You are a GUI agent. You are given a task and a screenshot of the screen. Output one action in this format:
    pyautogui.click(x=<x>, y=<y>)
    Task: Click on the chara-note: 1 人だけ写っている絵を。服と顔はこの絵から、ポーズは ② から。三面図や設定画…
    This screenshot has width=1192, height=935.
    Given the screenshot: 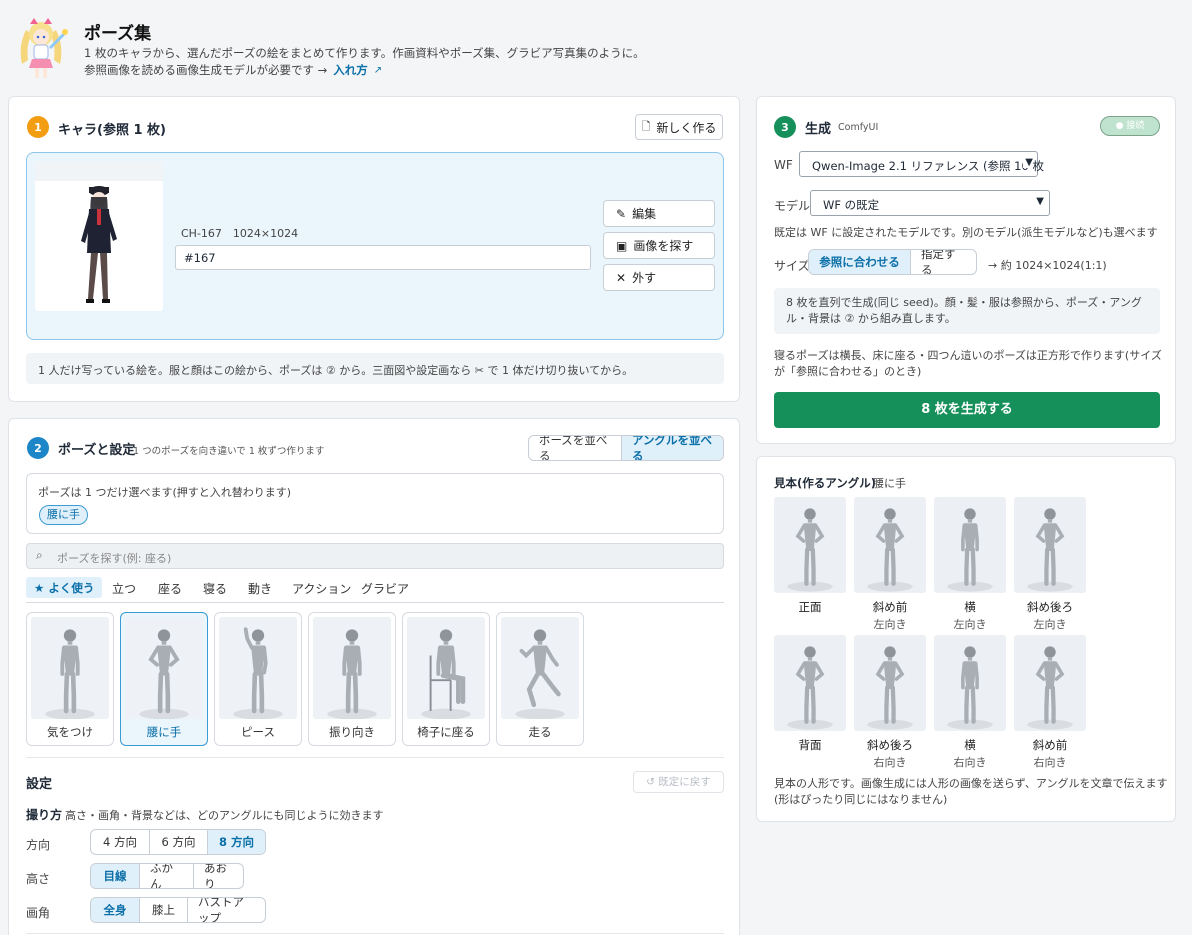 What is the action you would take?
    pyautogui.click(x=375, y=368)
    